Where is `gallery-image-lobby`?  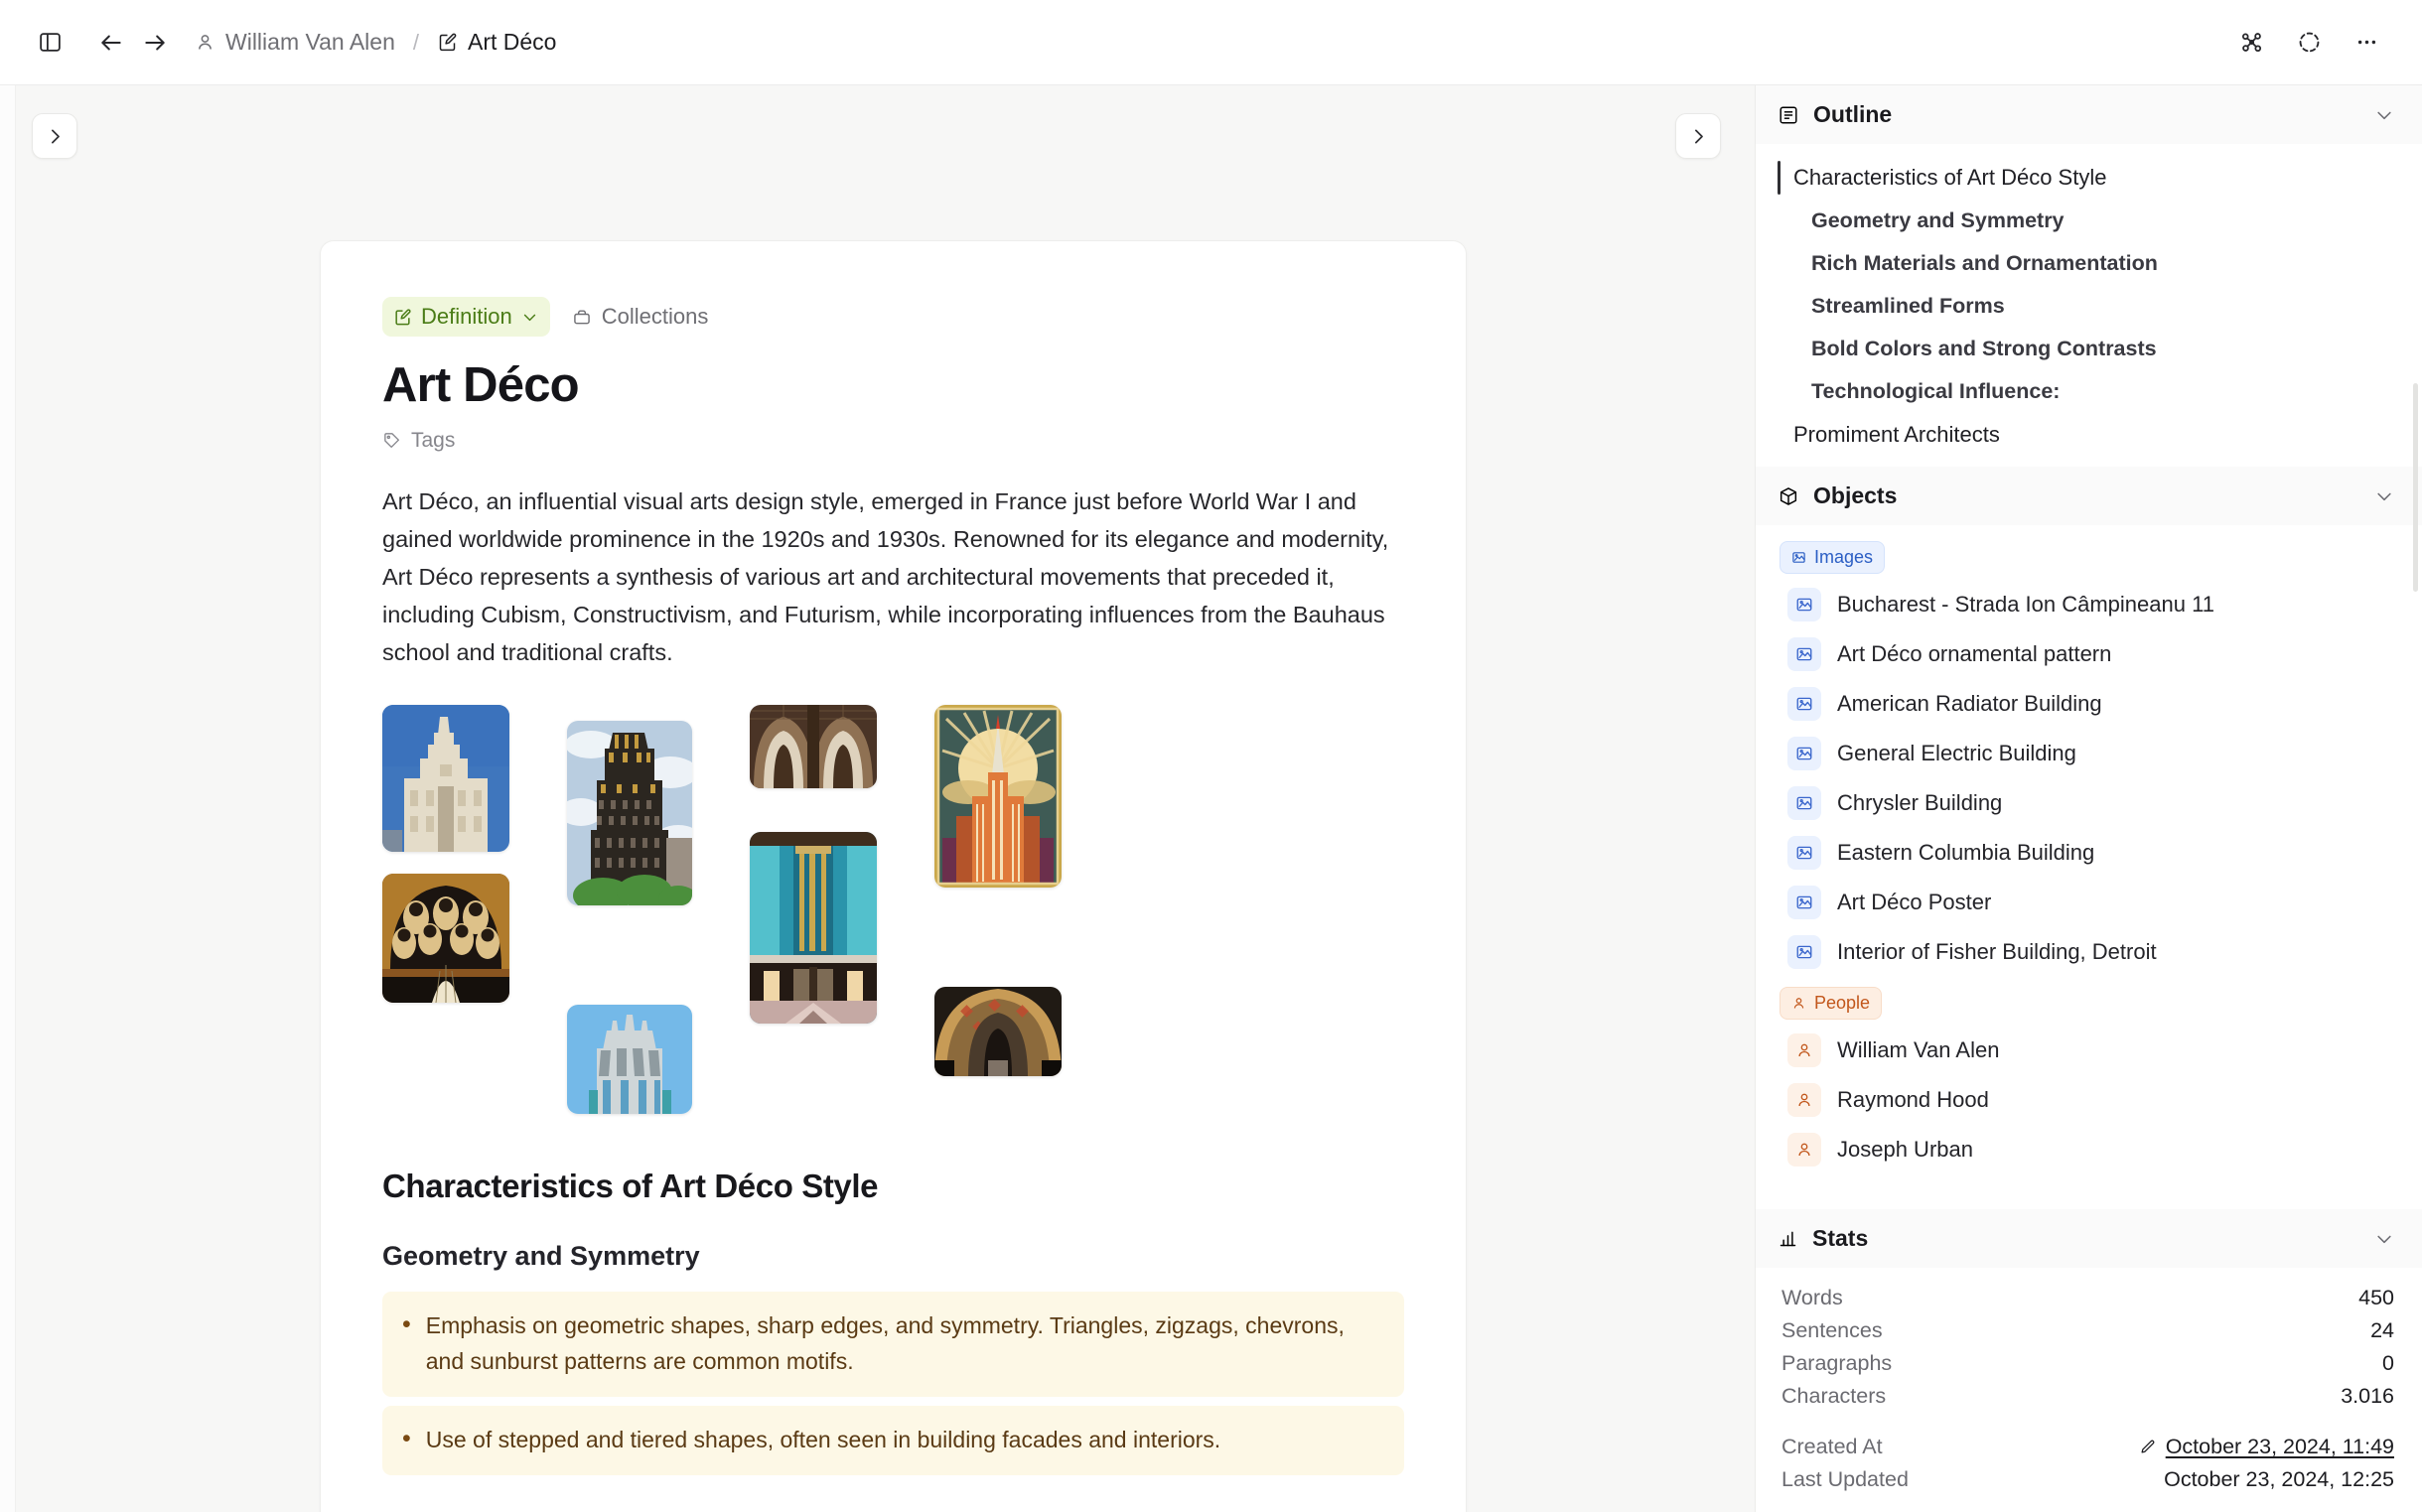 gallery-image-lobby is located at coordinates (813, 928).